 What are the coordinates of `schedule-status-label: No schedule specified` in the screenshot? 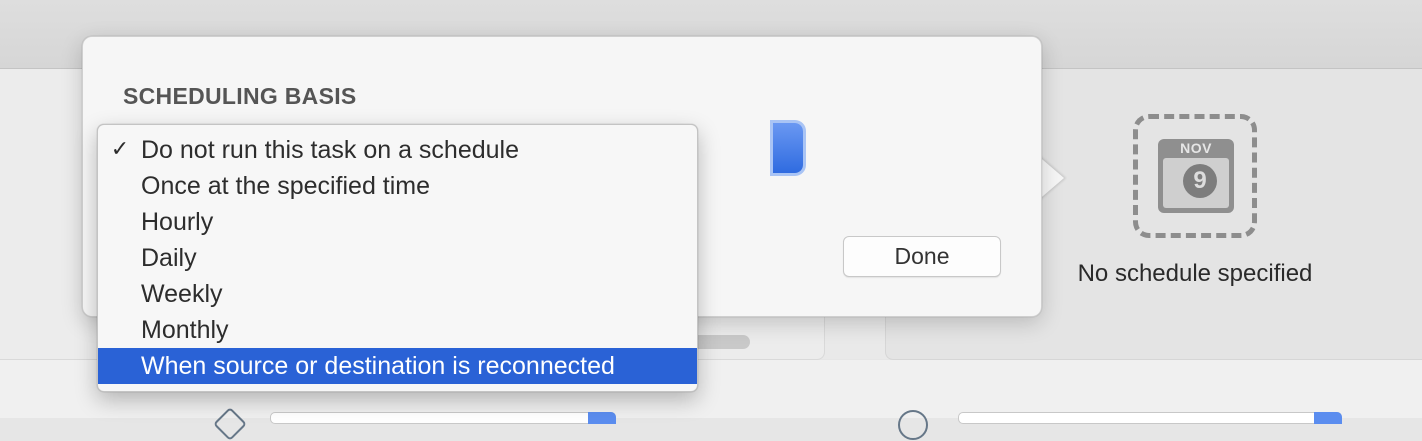 It's located at (1195, 273).